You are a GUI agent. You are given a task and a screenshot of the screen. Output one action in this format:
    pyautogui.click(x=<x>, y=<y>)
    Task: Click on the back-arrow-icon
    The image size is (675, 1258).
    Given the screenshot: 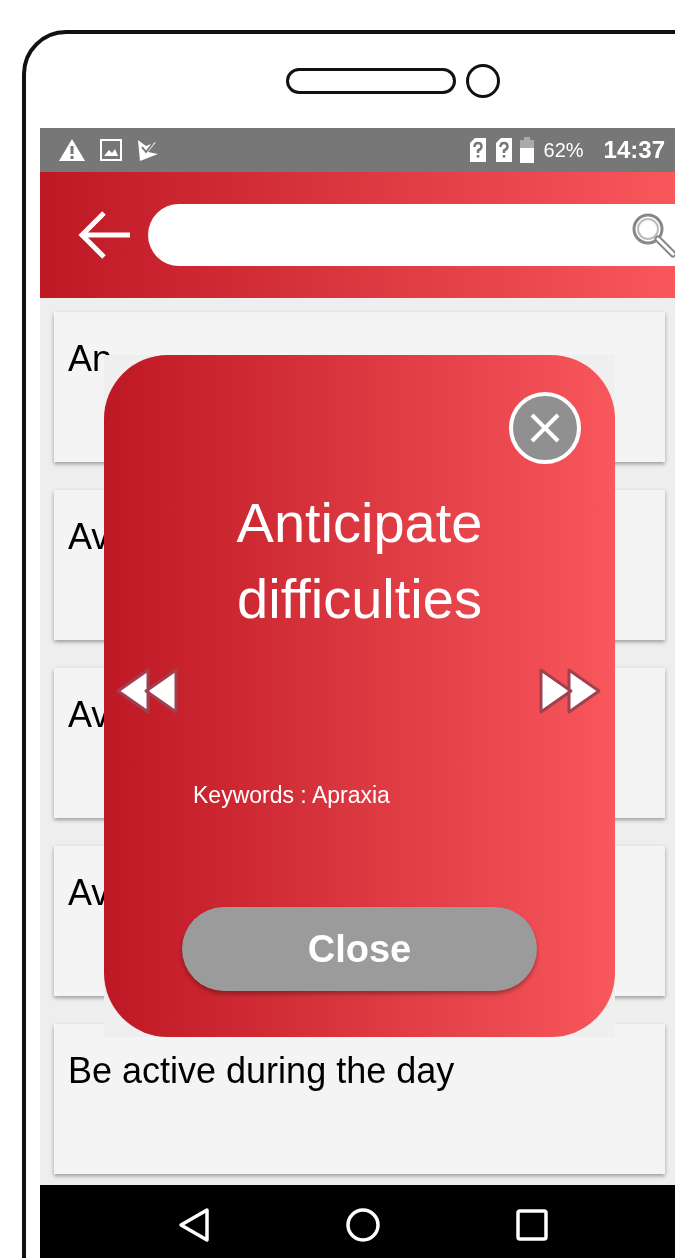 What is the action you would take?
    pyautogui.click(x=104, y=235)
    